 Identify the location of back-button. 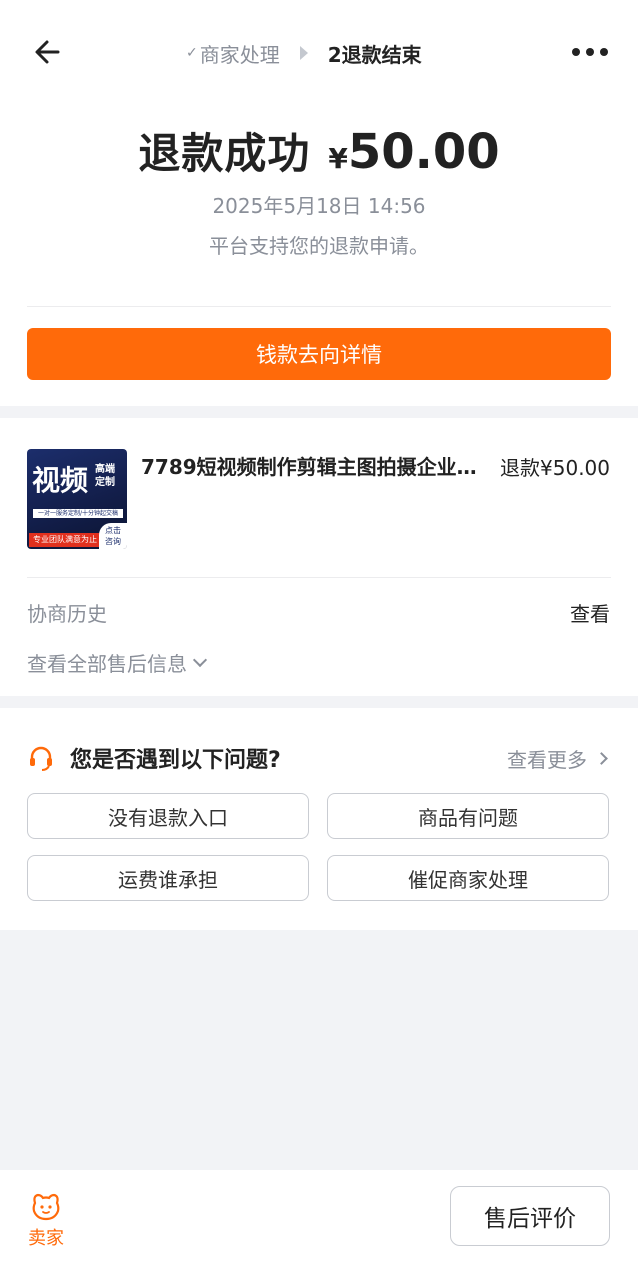
(48, 52).